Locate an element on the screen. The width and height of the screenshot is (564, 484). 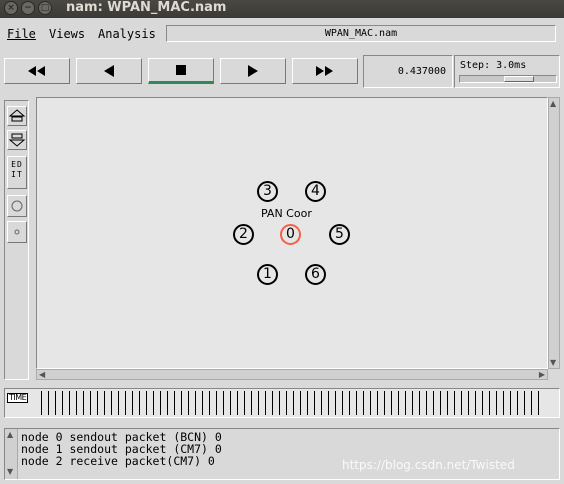
zoom-out-icon is located at coordinates (17, 140).